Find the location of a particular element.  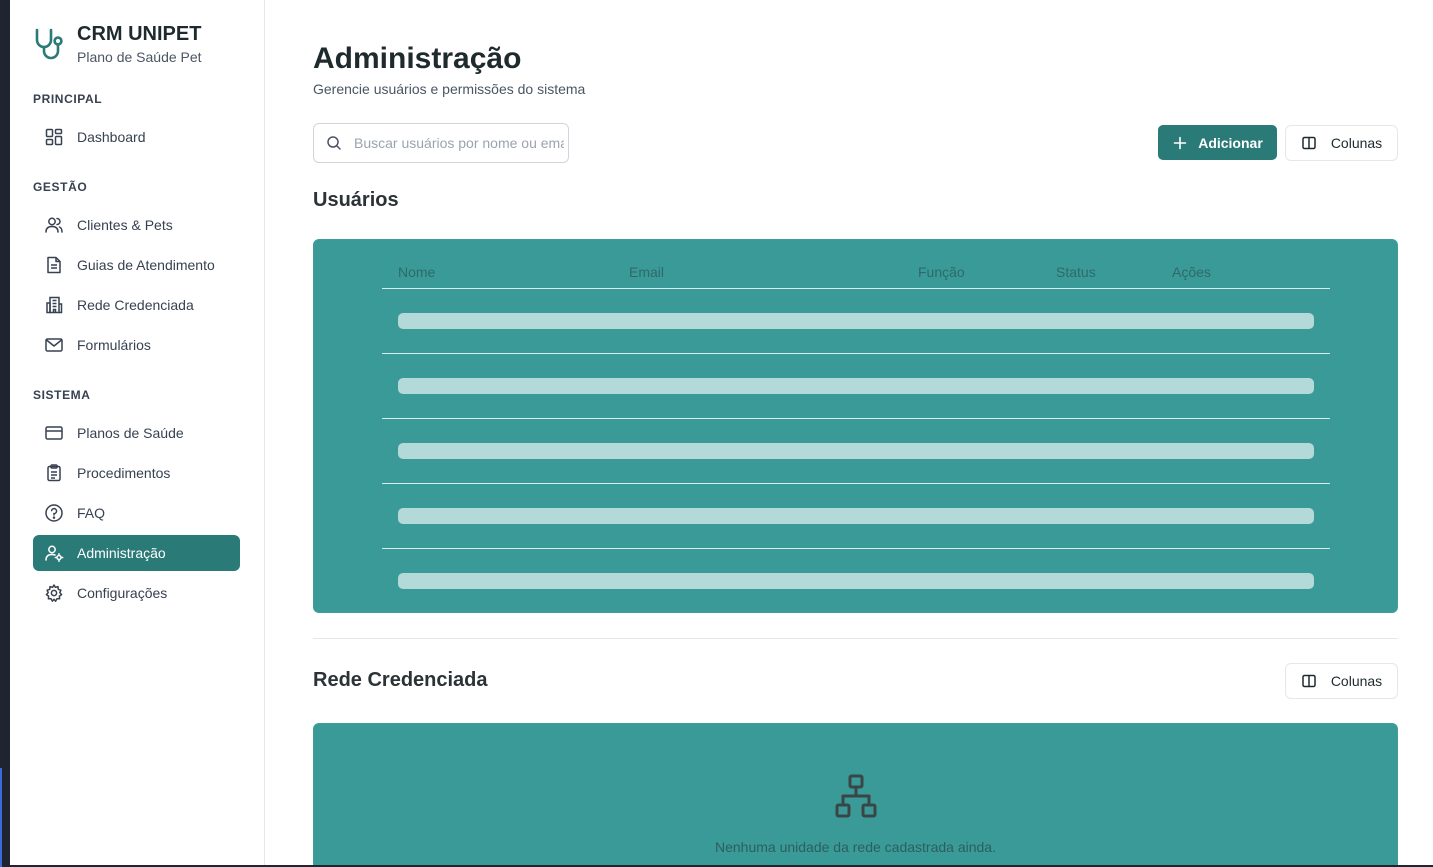

search-input is located at coordinates (459, 143).